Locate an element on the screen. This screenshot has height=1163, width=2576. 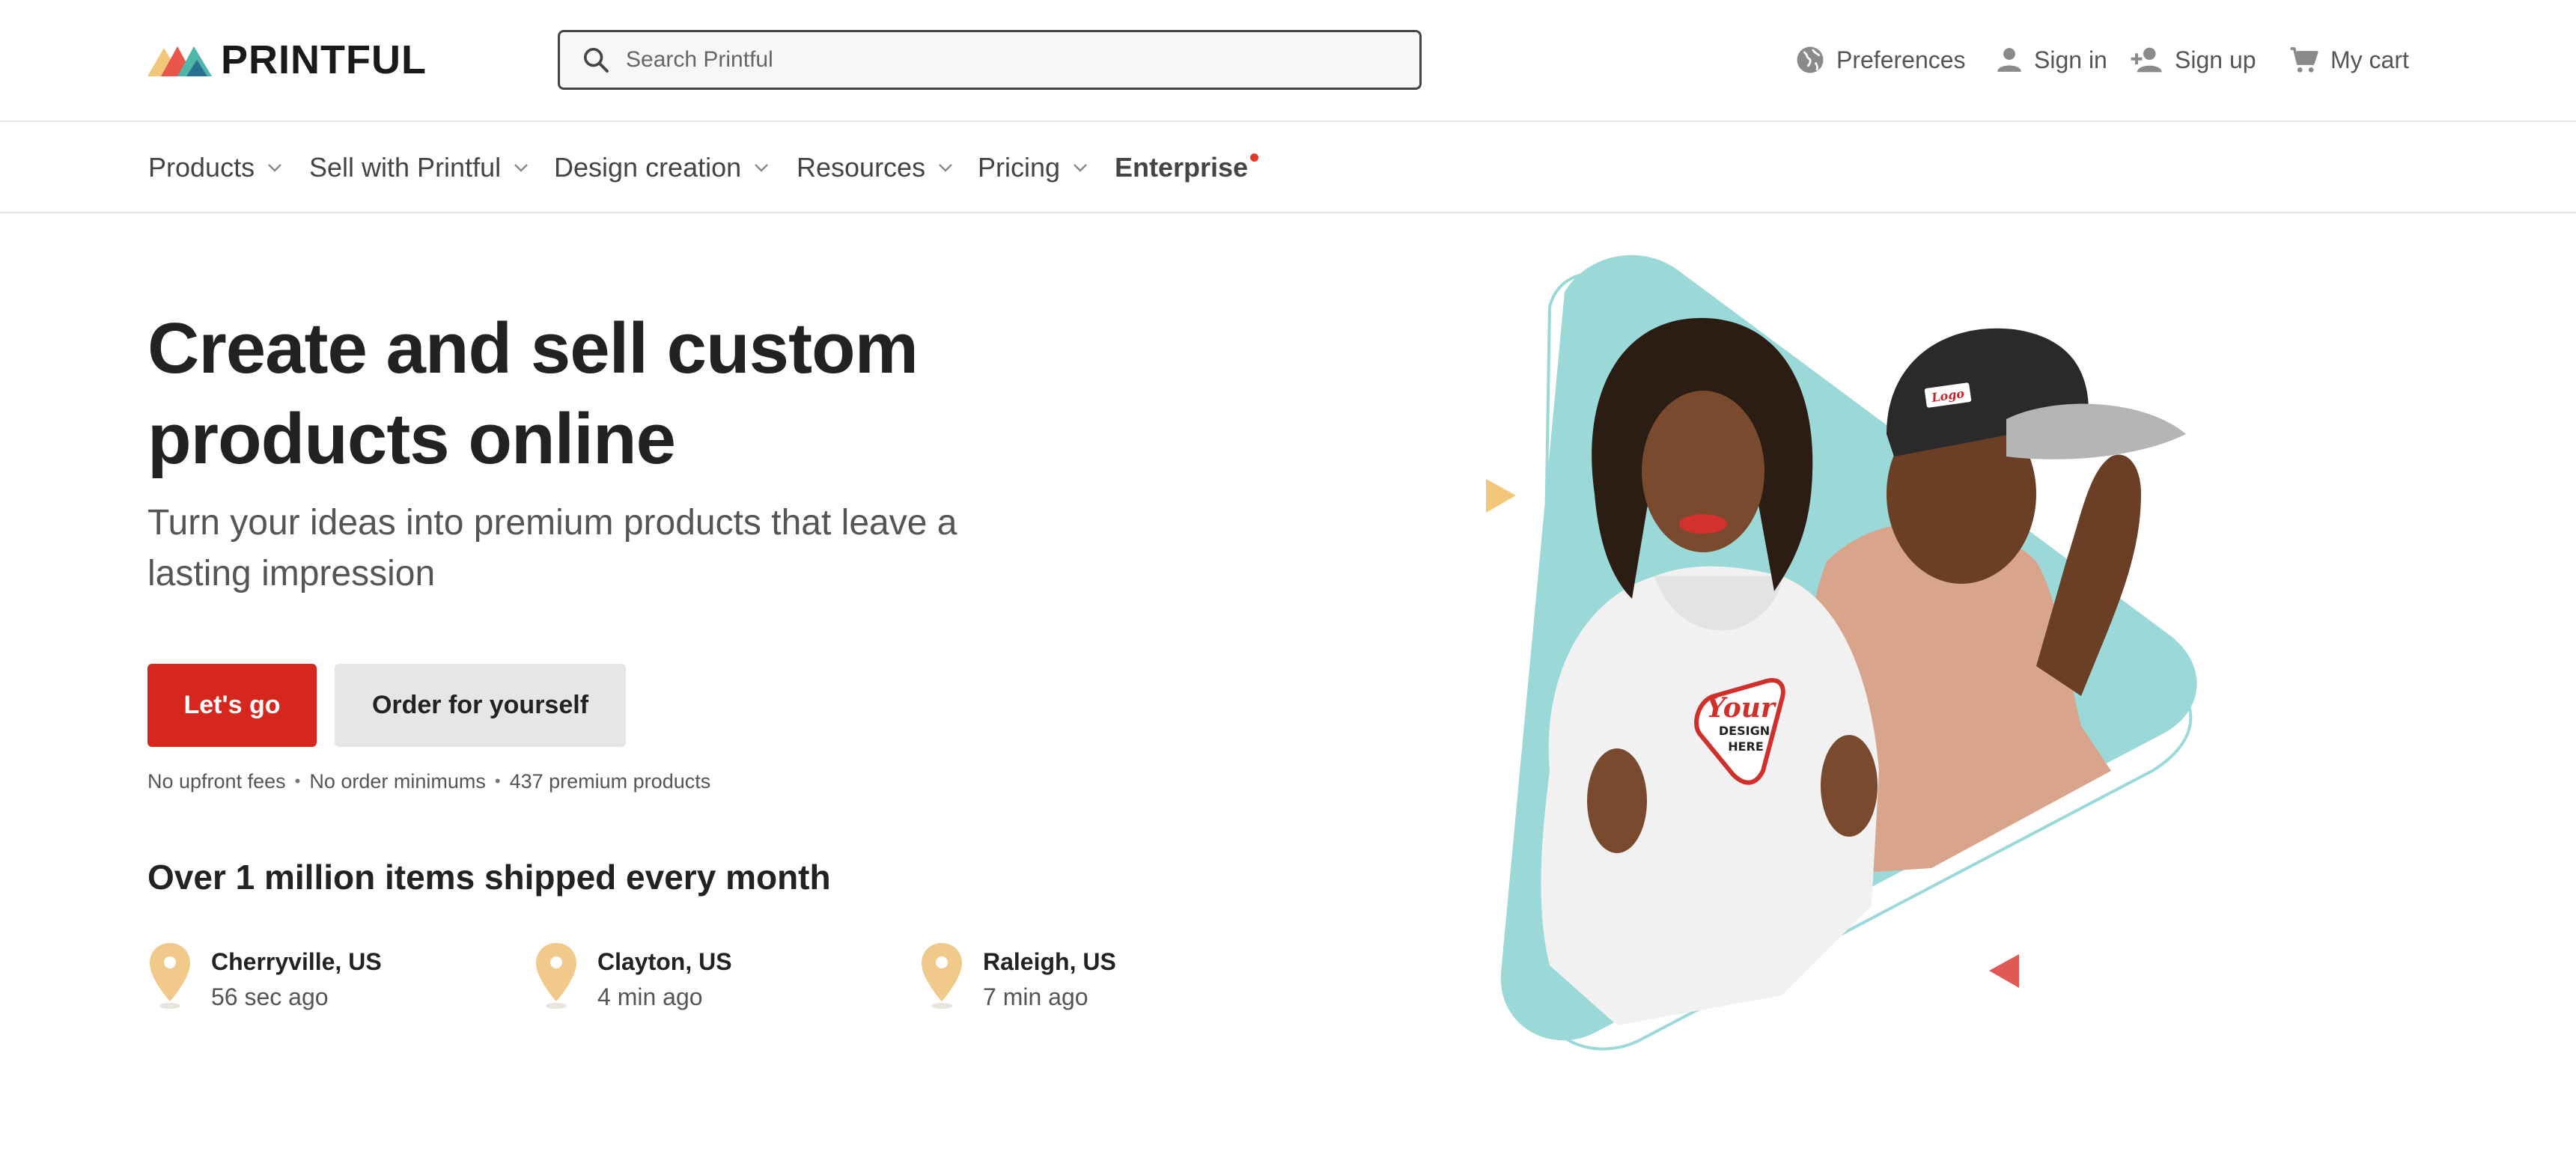
shipment-info: Clayton, US 4 min ago is located at coordinates (664, 976).